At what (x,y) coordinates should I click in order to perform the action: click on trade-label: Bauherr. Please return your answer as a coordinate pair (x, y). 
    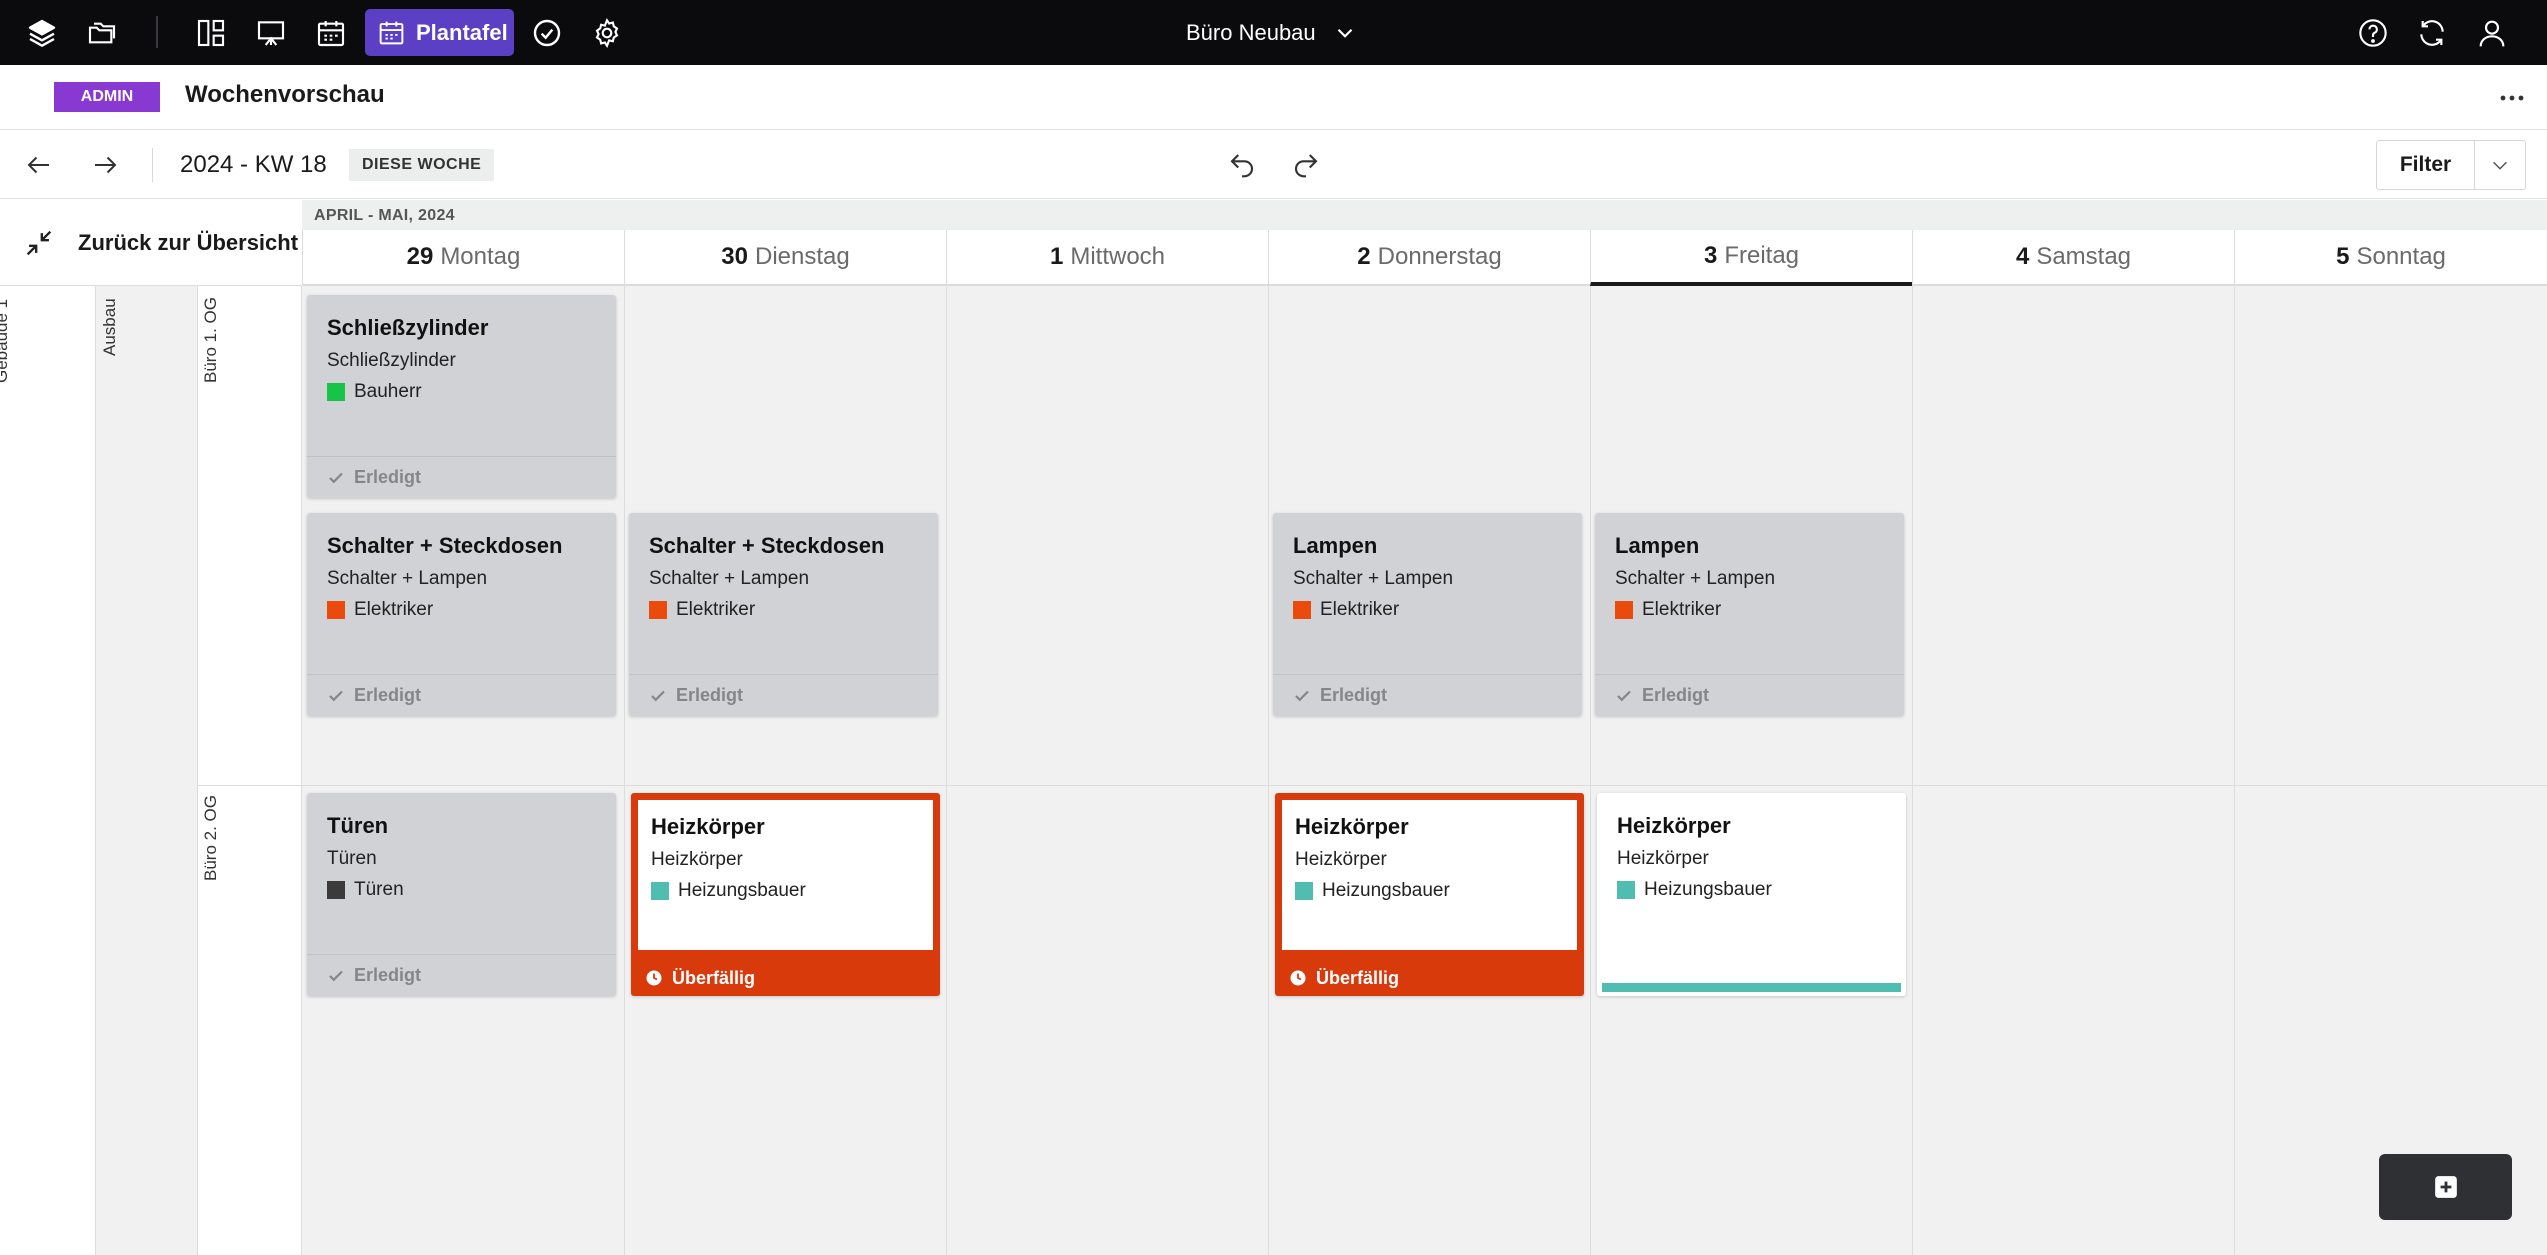
    Looking at the image, I should click on (388, 391).